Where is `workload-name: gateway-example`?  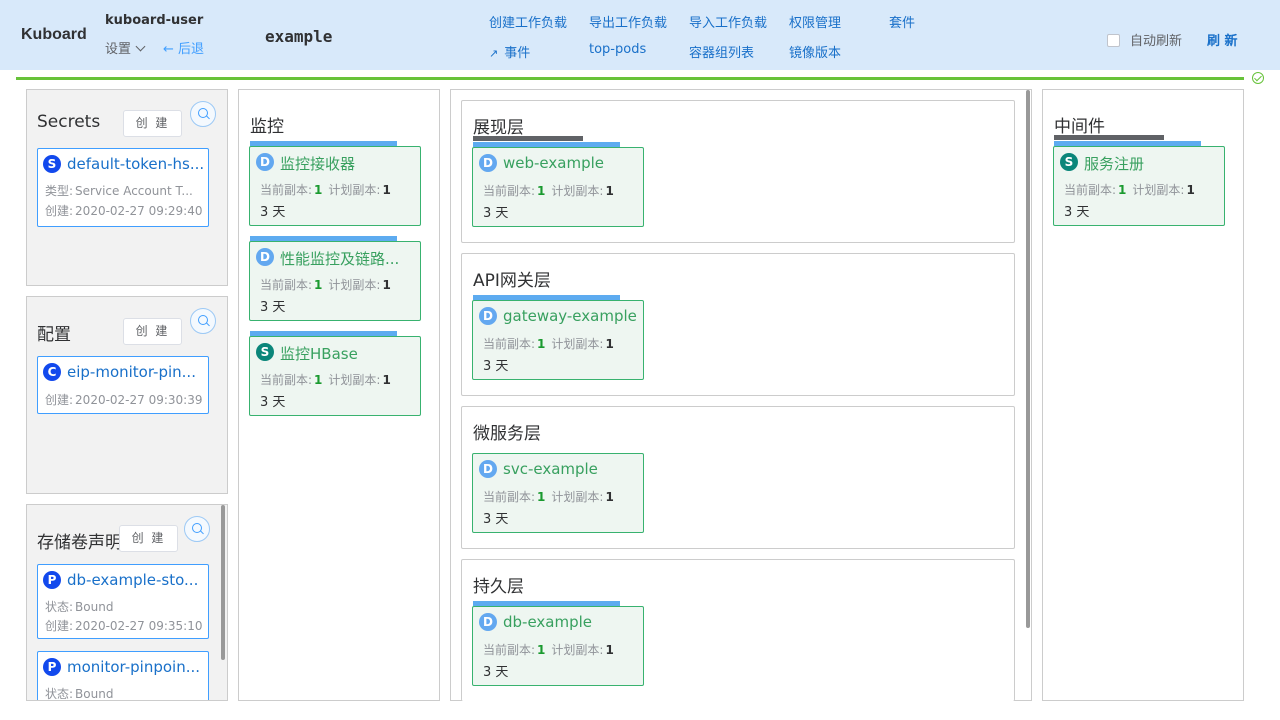
workload-name: gateway-example is located at coordinates (571, 316).